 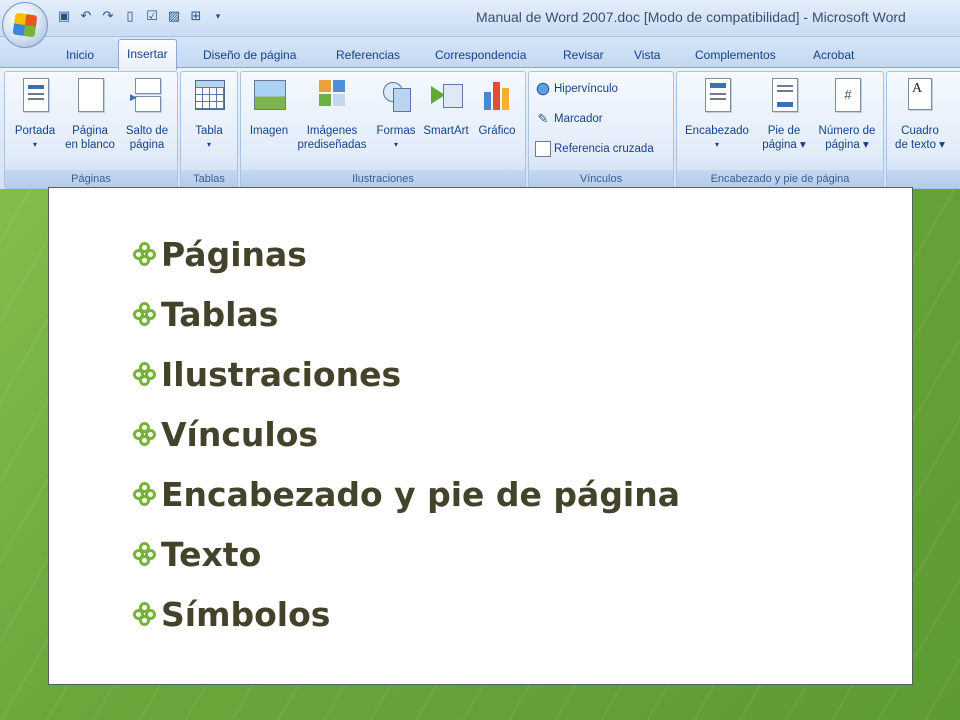 I want to click on quick-access-toolbar: ▣ ↶ ↷ ▯ ☑ ▨ ⊞ ▾, so click(x=141, y=17).